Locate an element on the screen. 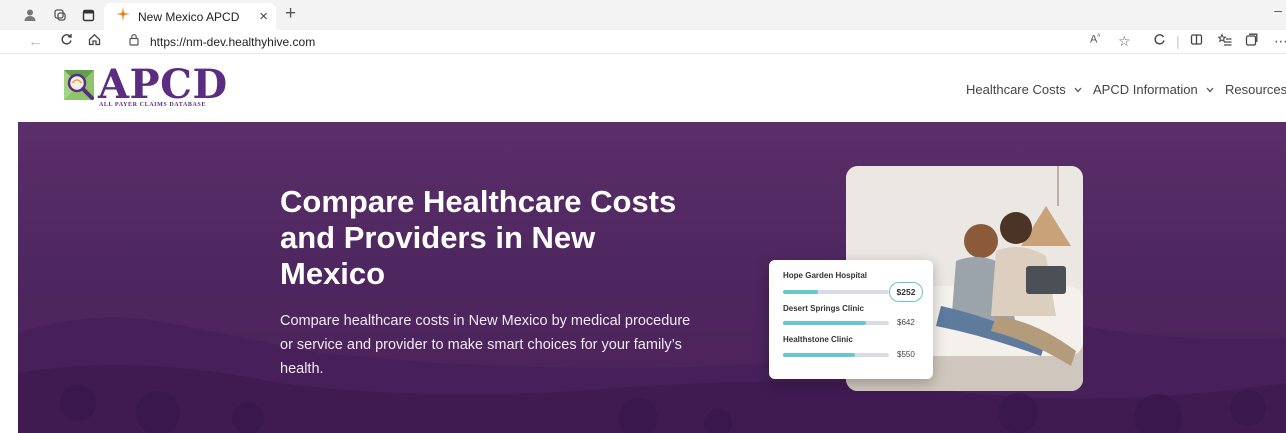 The width and height of the screenshot is (1286, 433). nav-label: Resources is located at coordinates (1255, 89).